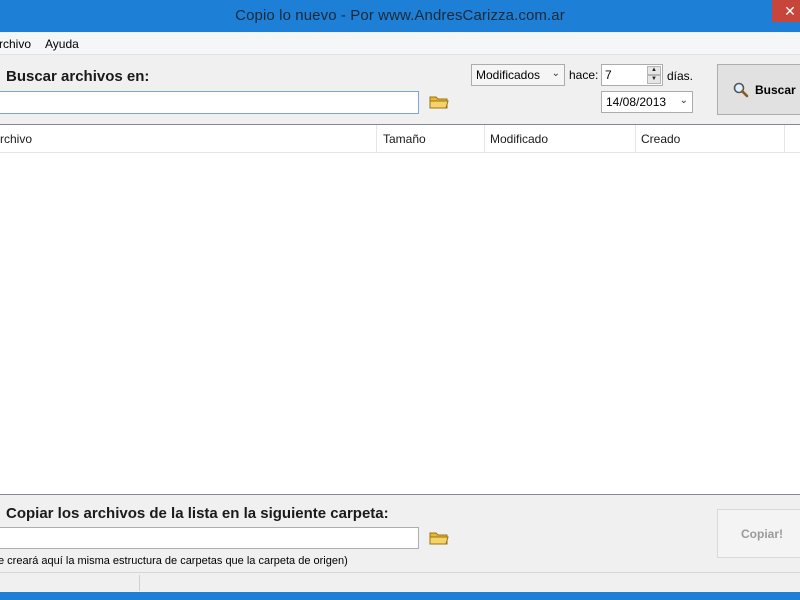 Image resolution: width=800 pixels, height=600 pixels. I want to click on copy-button-label: Copiar!, so click(762, 533).